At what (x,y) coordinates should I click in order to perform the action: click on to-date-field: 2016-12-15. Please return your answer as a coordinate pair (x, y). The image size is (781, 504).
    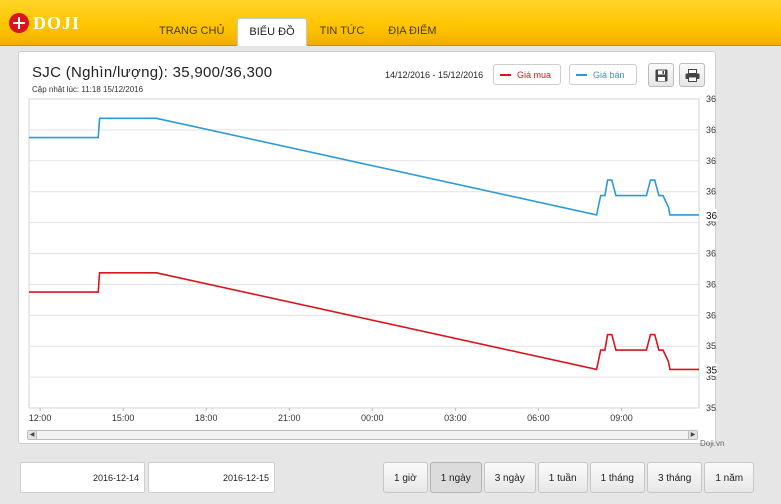
    Looking at the image, I should click on (211, 477).